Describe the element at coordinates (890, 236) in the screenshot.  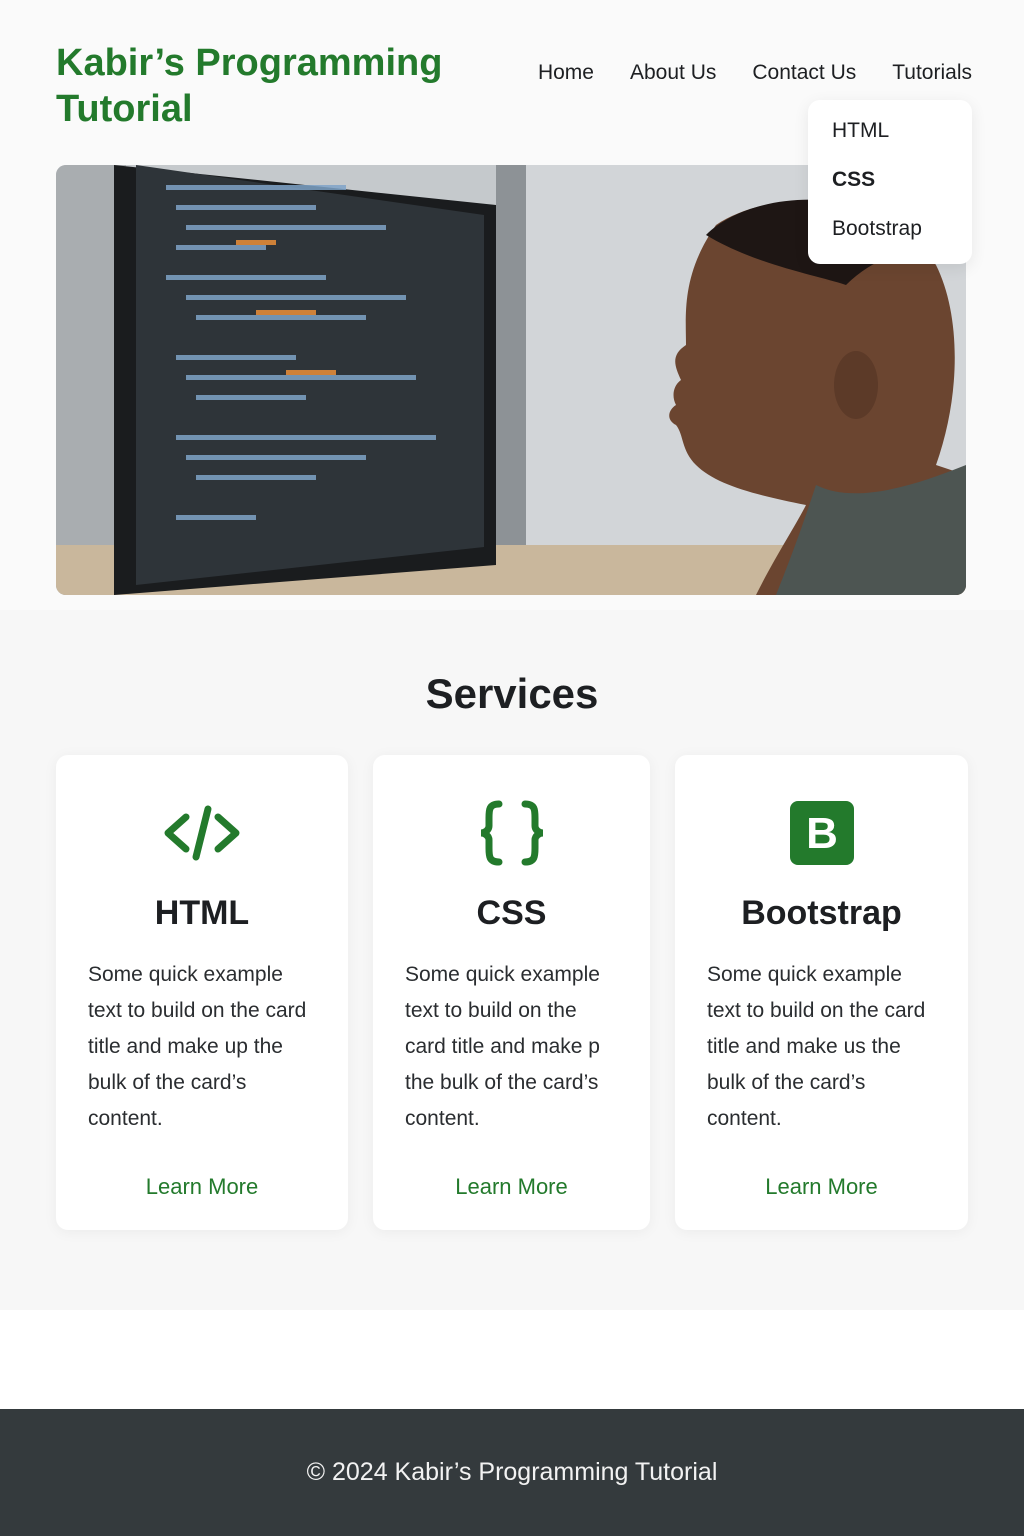
I see `dropdown-item-bootstrap: Bootstrap` at that location.